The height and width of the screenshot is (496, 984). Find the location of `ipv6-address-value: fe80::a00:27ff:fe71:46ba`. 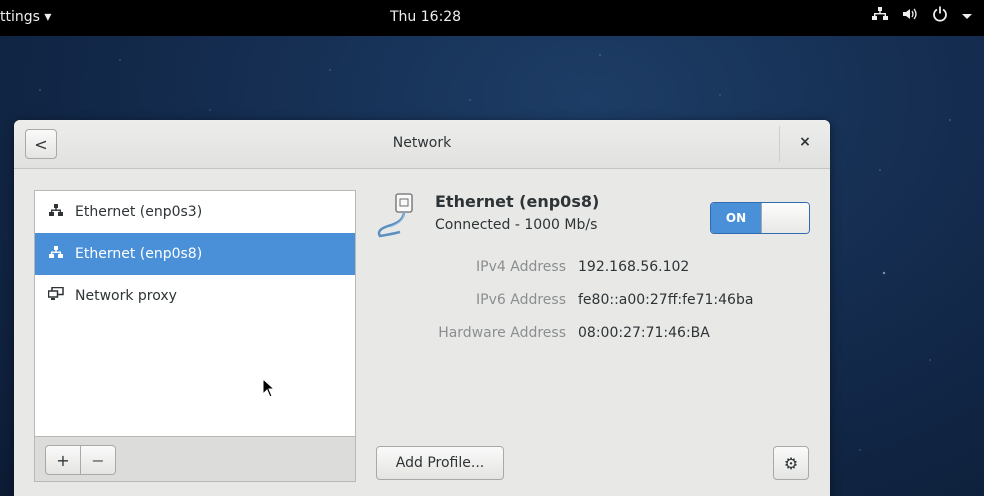

ipv6-address-value: fe80::a00:27ff:fe71:46ba is located at coordinates (666, 300).